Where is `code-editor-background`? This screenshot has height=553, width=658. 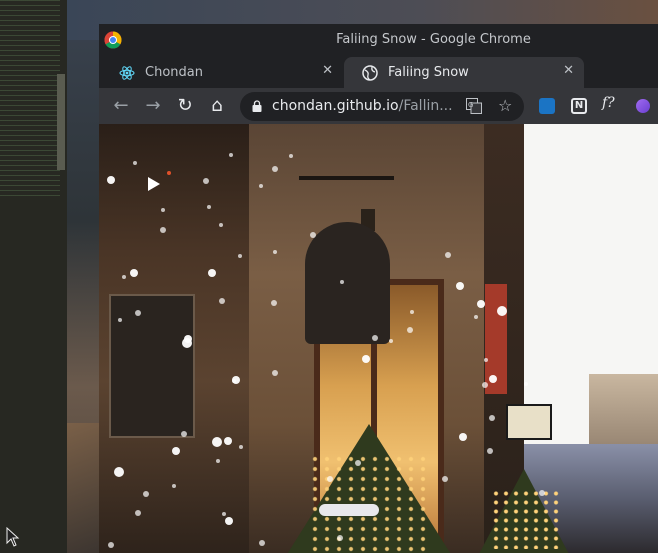
code-editor-background is located at coordinates (33, 276).